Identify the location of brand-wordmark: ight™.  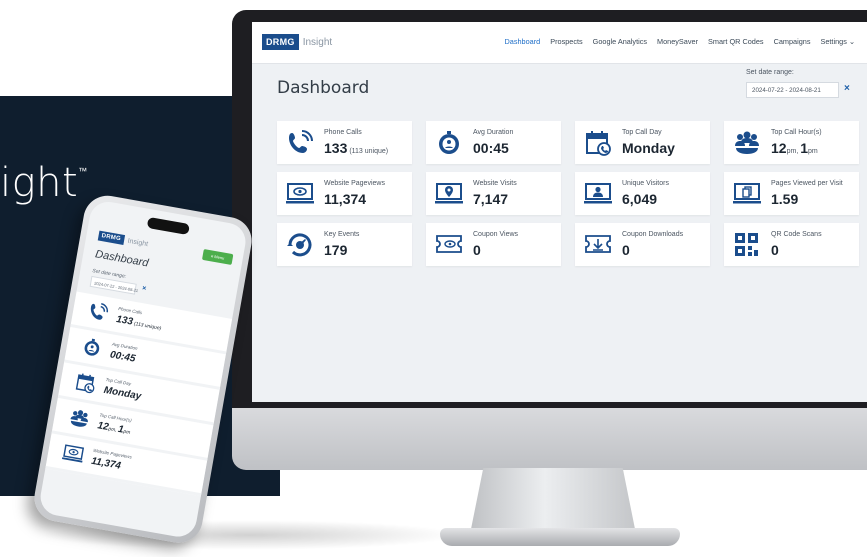
(44, 183).